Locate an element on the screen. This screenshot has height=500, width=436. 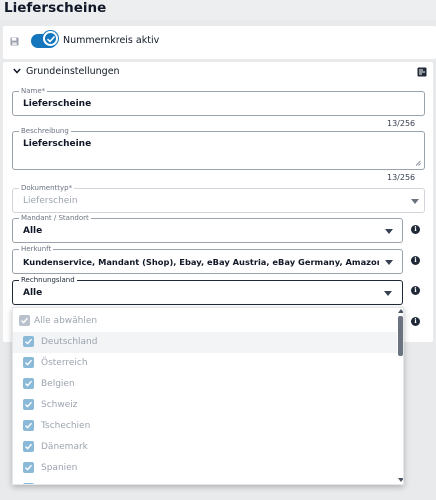
resize-handle-icon is located at coordinates (418, 163).